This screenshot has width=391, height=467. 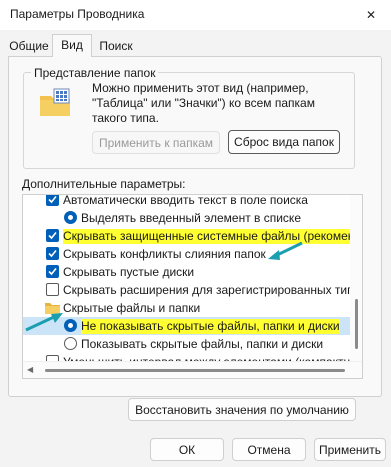 What do you see at coordinates (191, 218) in the screenshot?
I see `tree-row-label: Выделять введенный элемент в списке` at bounding box center [191, 218].